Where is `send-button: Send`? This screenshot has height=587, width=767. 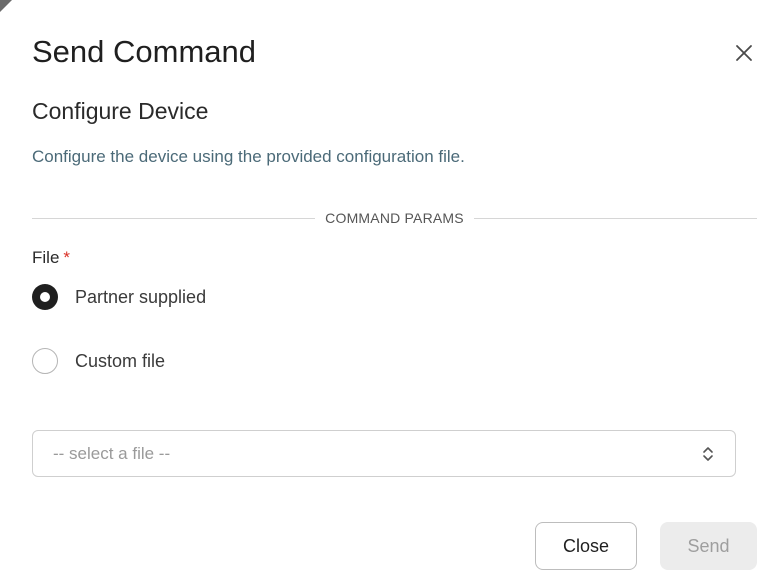 send-button: Send is located at coordinates (708, 546).